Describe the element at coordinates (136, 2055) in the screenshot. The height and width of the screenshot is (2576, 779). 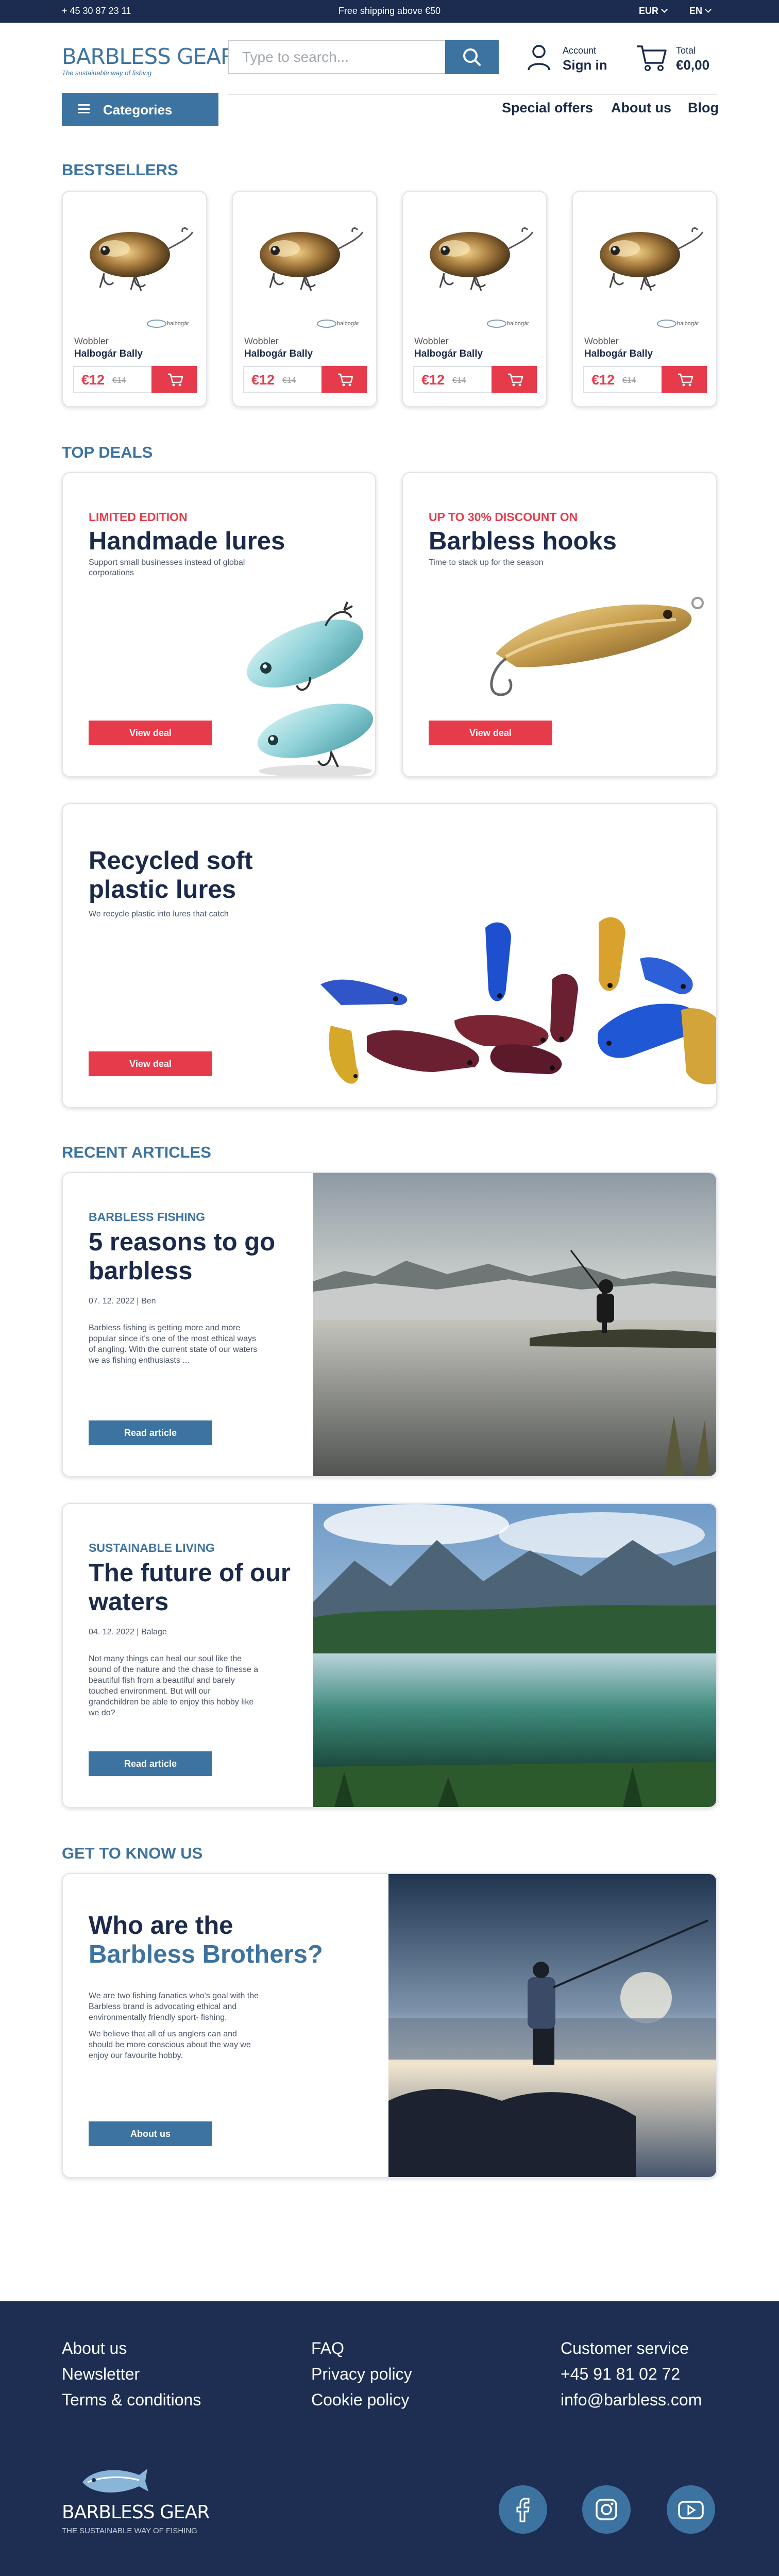
I see `about-line: enjoy our favourite hobby.` at that location.